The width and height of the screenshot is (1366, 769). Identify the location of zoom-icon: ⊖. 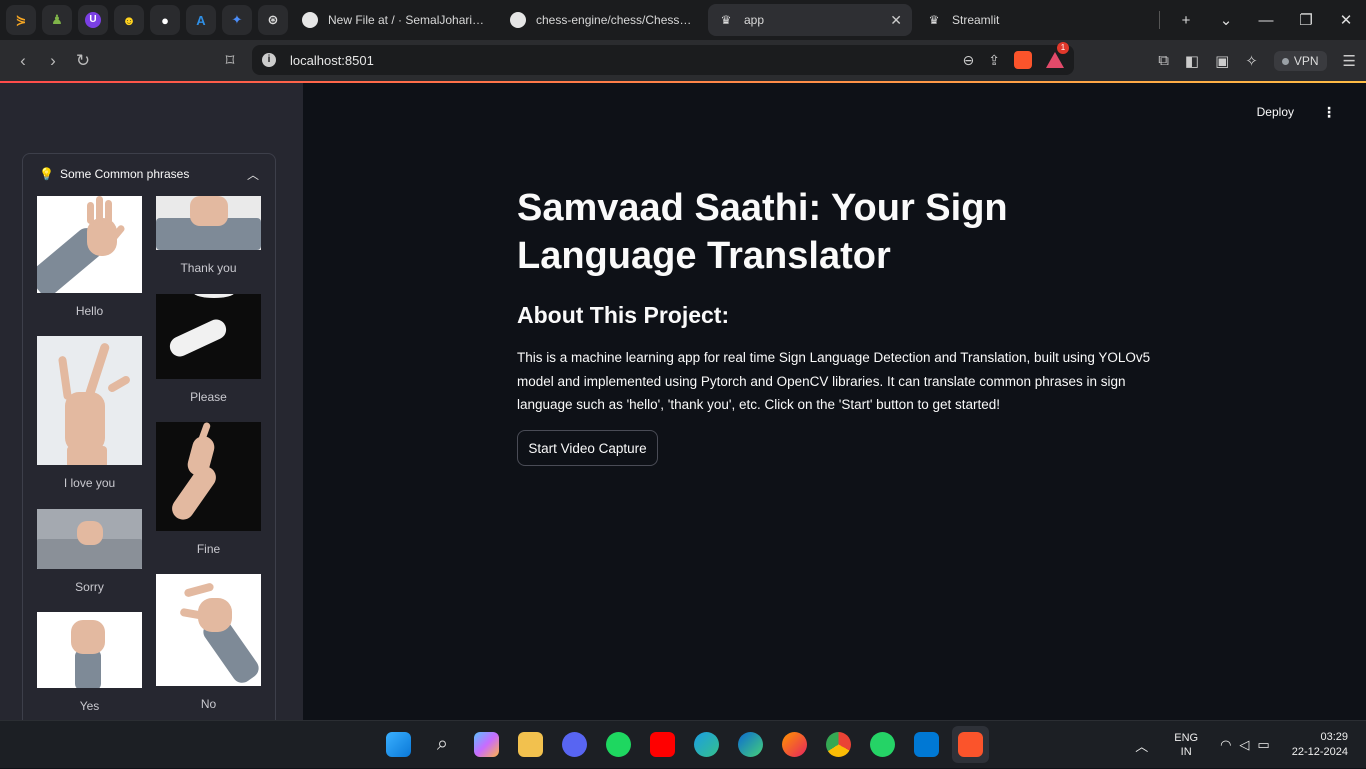
(969, 60).